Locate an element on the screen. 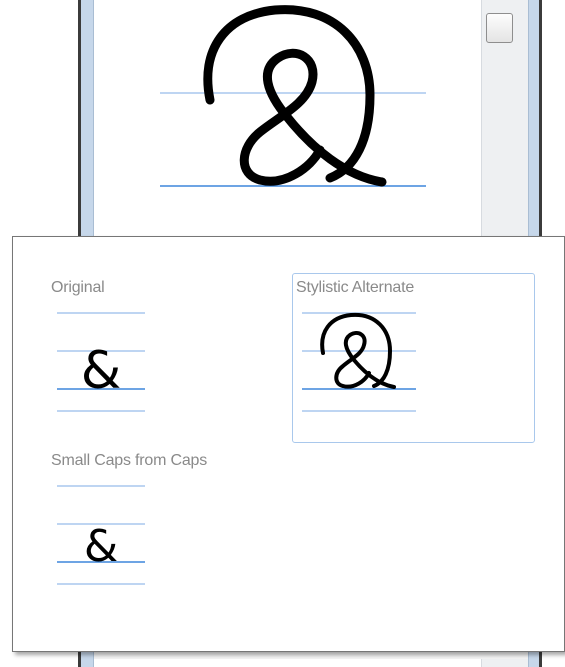 The width and height of the screenshot is (565, 667). option-small-caps-from-caps: Small Caps from Caps & is located at coordinates (166, 522).